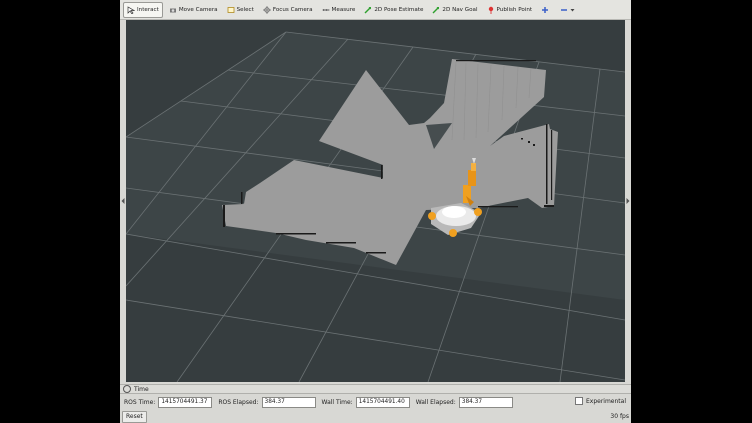  Describe the element at coordinates (127, 389) in the screenshot. I see `clock-icon` at that location.